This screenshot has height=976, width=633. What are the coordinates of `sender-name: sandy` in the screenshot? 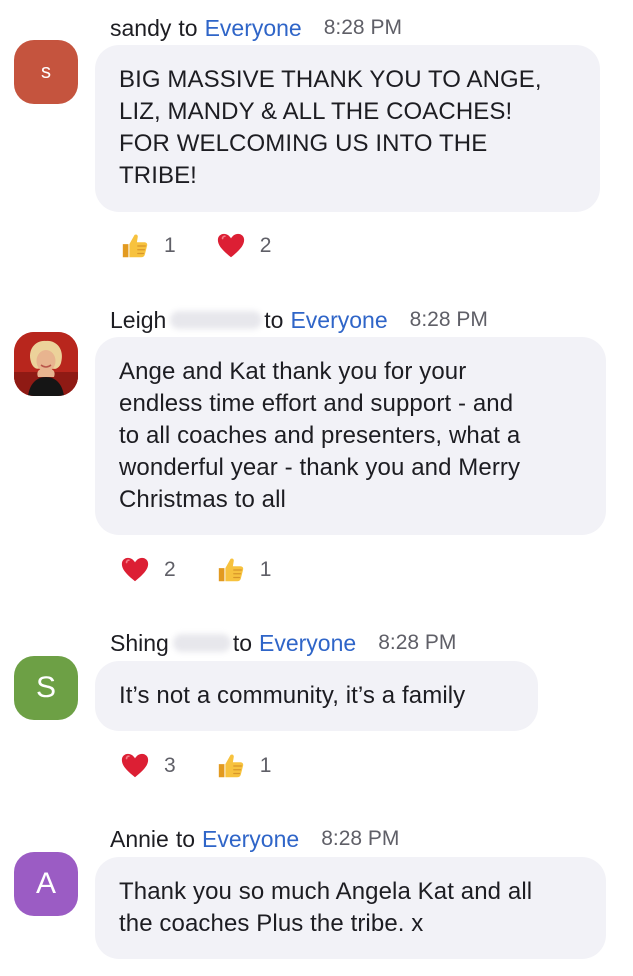 It's located at (141, 27).